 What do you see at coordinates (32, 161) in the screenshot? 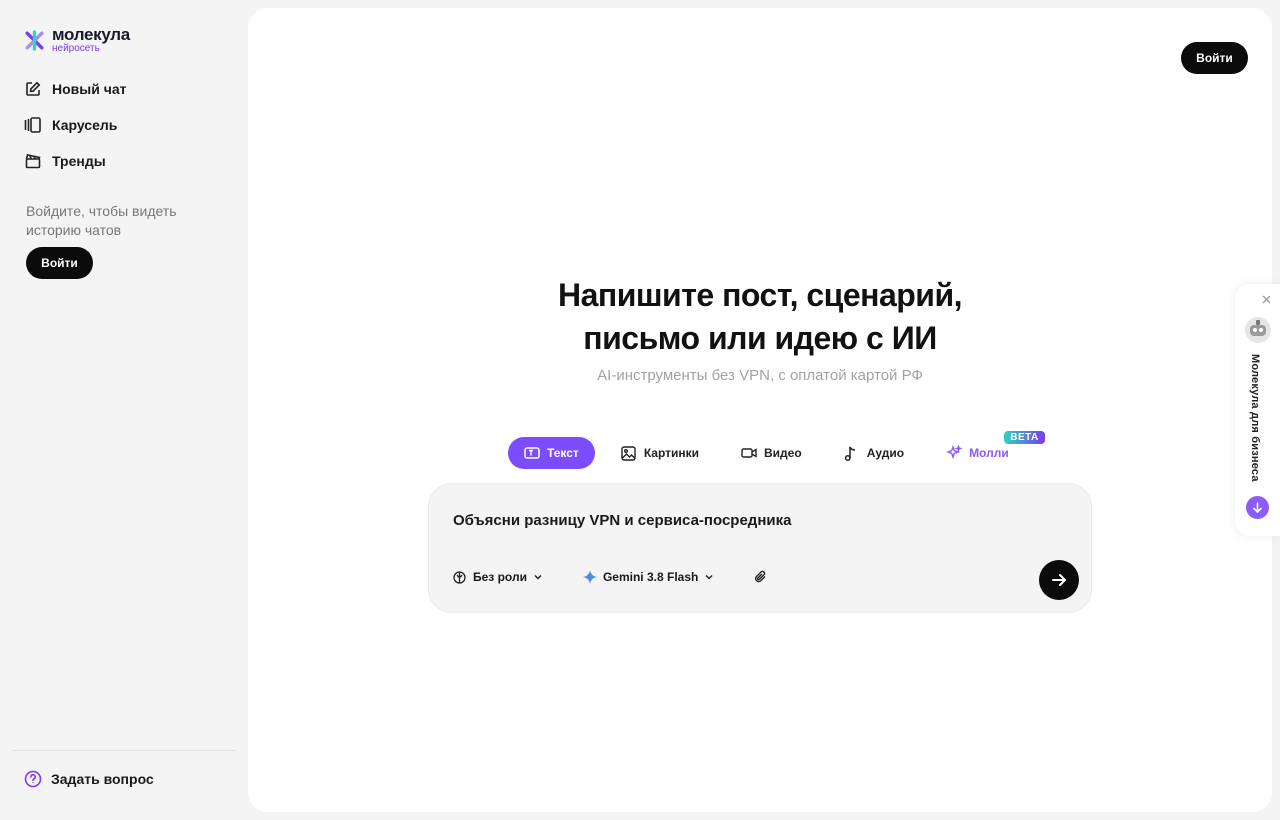
I see `clapperboard-icon` at bounding box center [32, 161].